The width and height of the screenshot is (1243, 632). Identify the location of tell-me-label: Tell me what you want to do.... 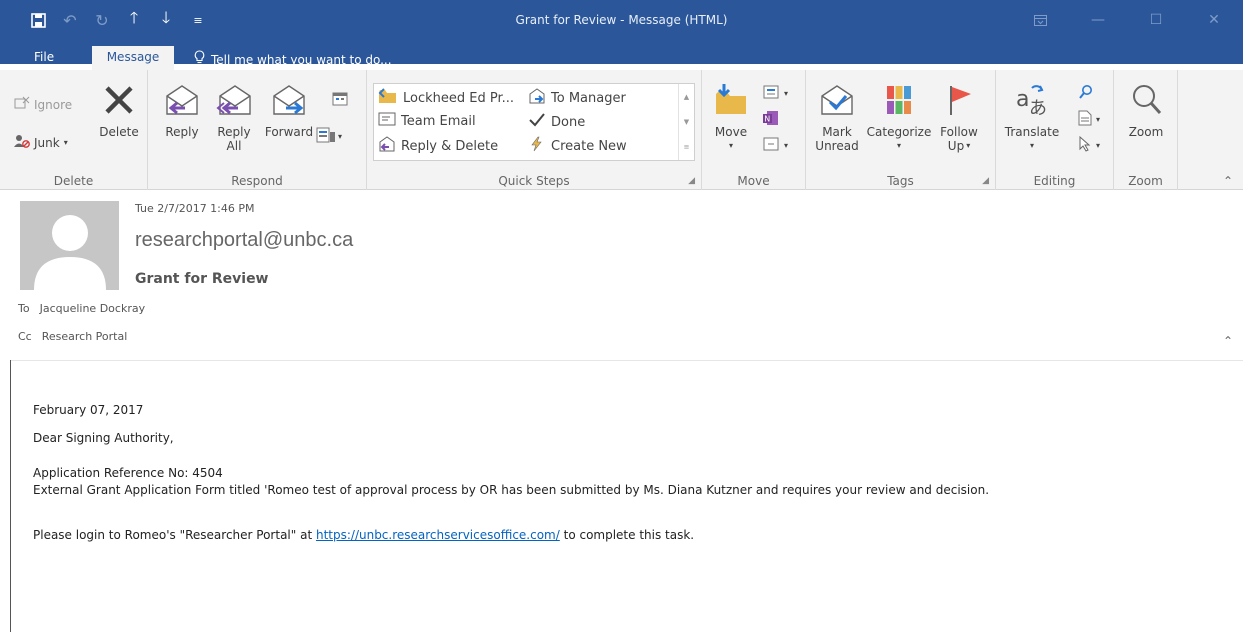
(301, 60).